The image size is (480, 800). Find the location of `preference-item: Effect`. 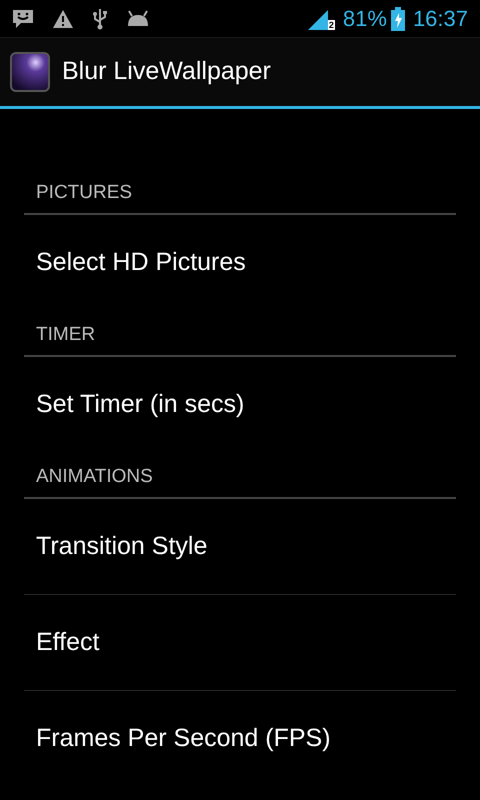

preference-item: Effect is located at coordinates (240, 643).